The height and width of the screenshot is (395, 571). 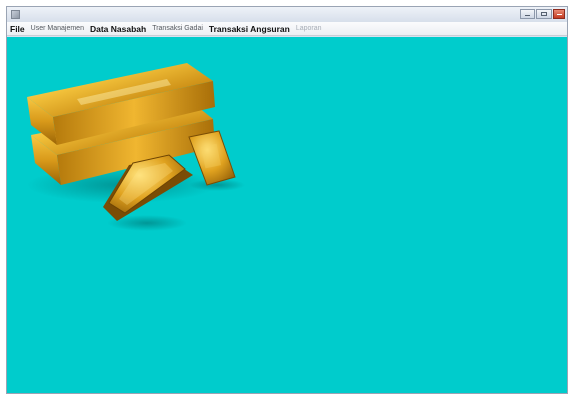 I want to click on window-controls, so click(x=542, y=14).